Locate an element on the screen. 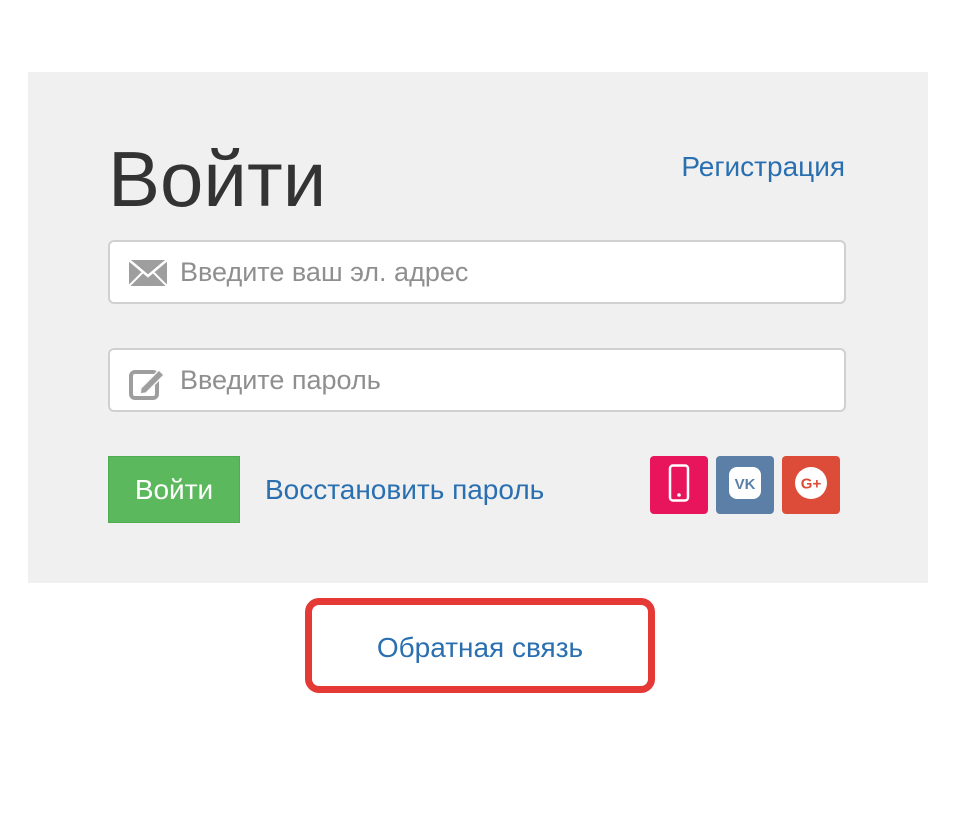  vk-icon: VK is located at coordinates (745, 485).